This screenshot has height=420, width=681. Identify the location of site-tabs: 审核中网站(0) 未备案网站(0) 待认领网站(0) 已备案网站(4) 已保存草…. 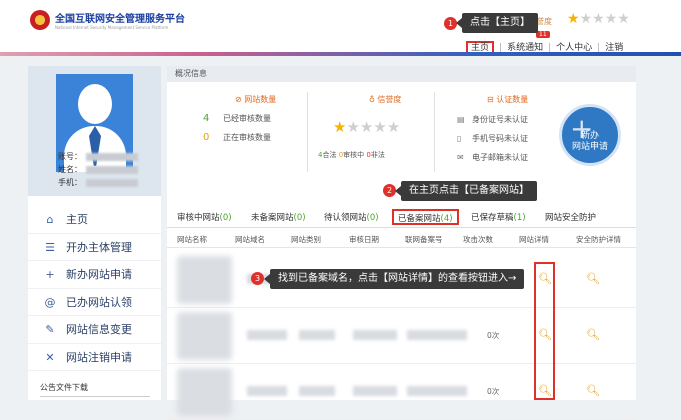
(401, 217).